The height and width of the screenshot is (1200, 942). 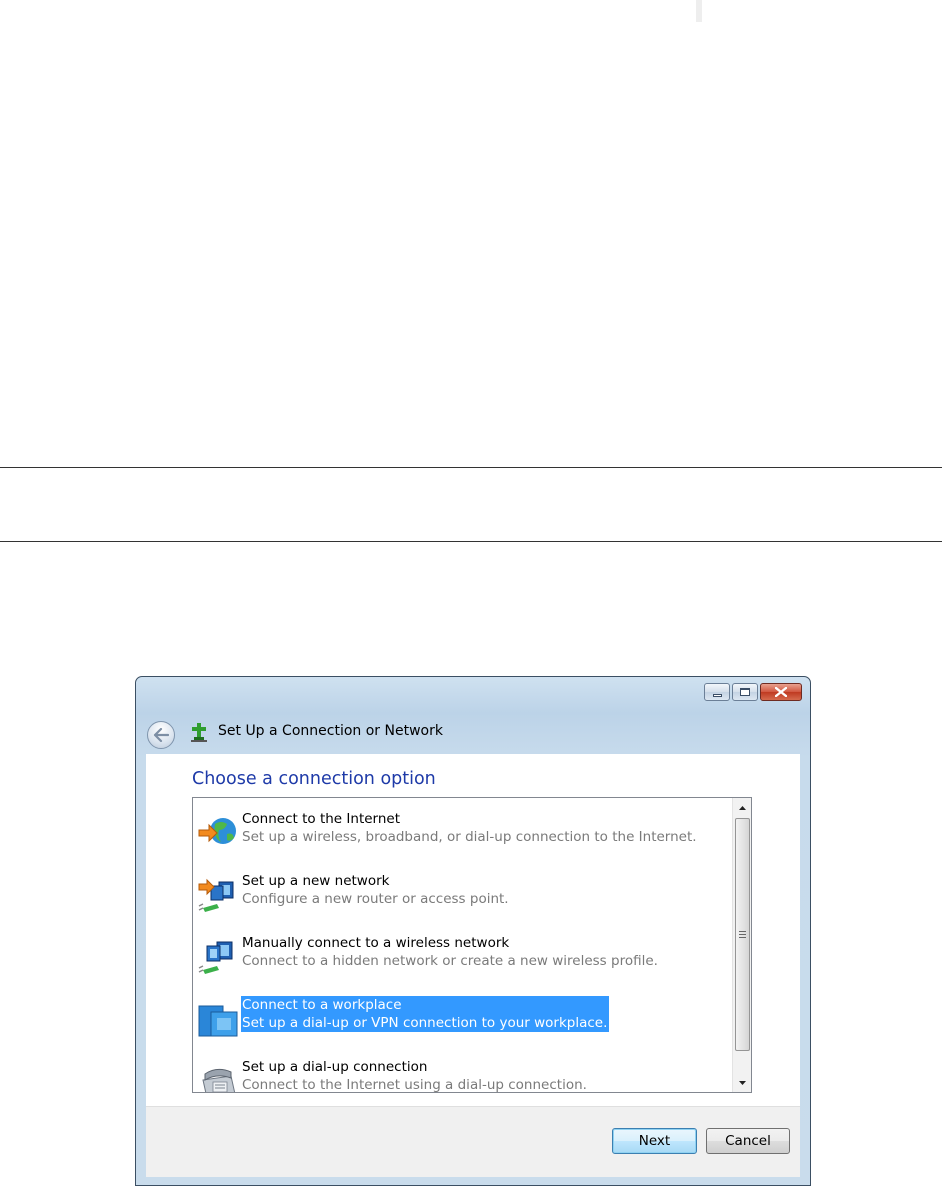 What do you see at coordinates (215, 957) in the screenshot?
I see `wireless-network-icon` at bounding box center [215, 957].